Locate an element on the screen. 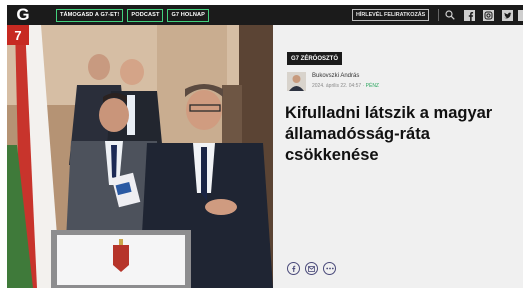 Image resolution: width=525 pixels, height=288 pixels. instagram-icon is located at coordinates (488, 15).